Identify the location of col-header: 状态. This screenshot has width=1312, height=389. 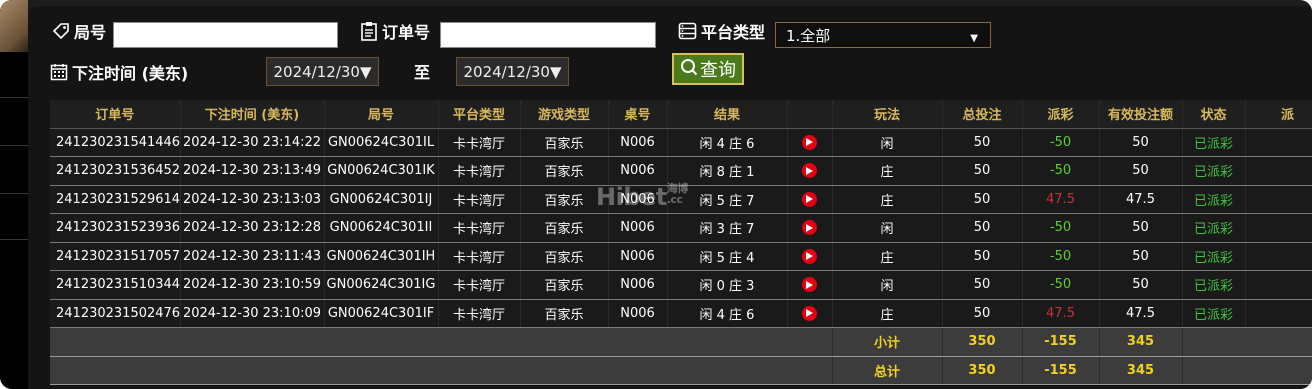
(1214, 114).